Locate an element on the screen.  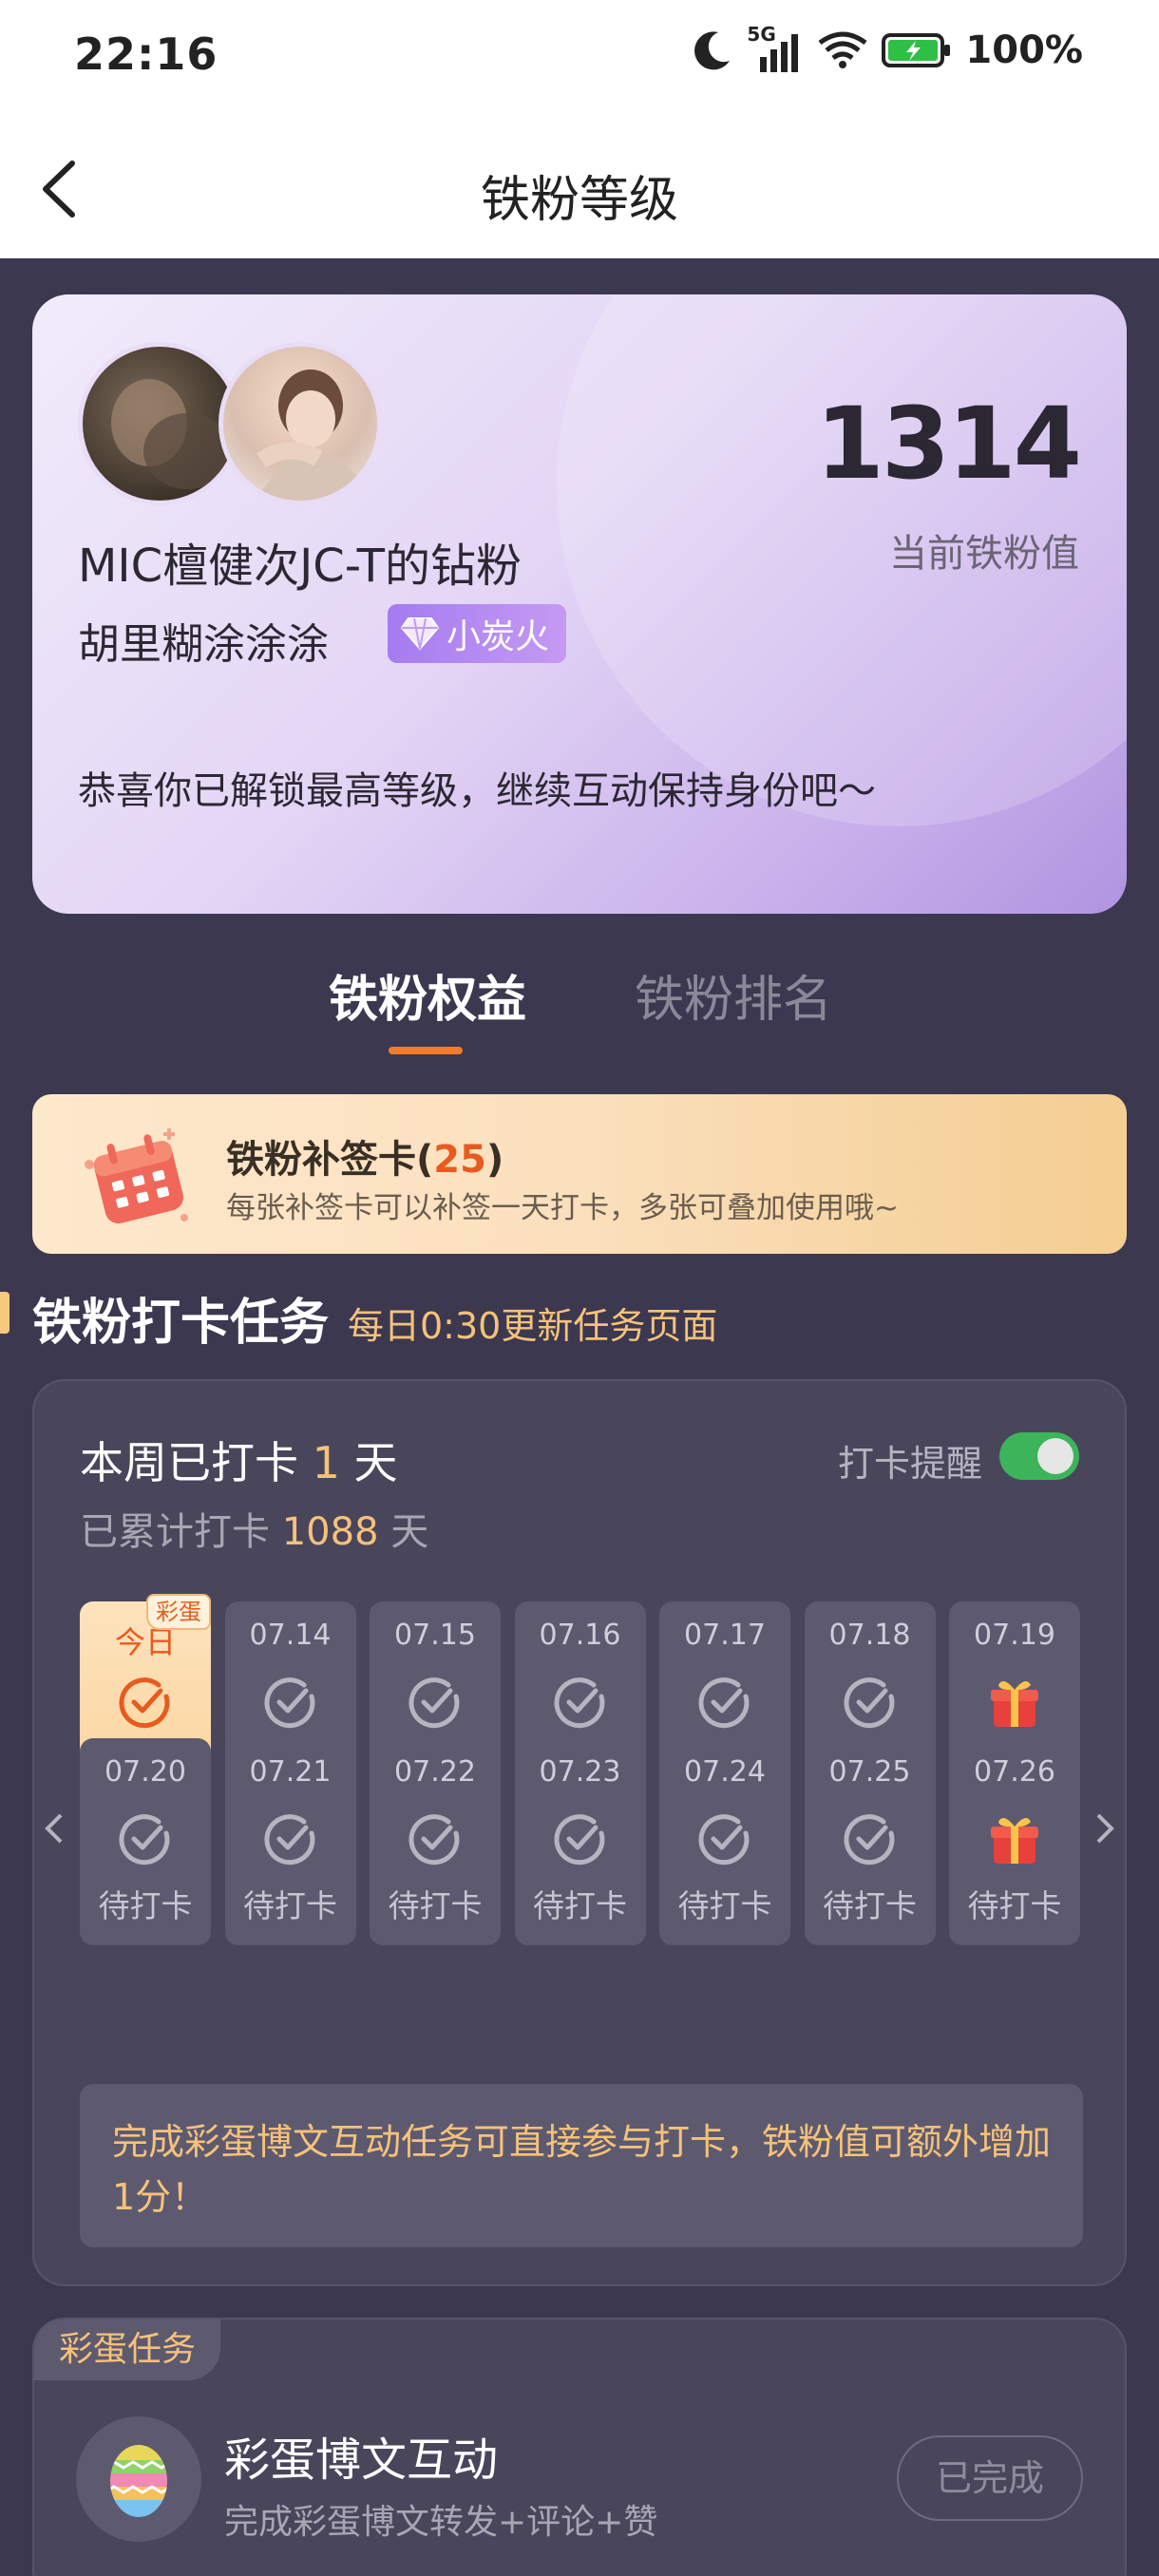
fan-badge-label: 小炭火 is located at coordinates (498, 636).